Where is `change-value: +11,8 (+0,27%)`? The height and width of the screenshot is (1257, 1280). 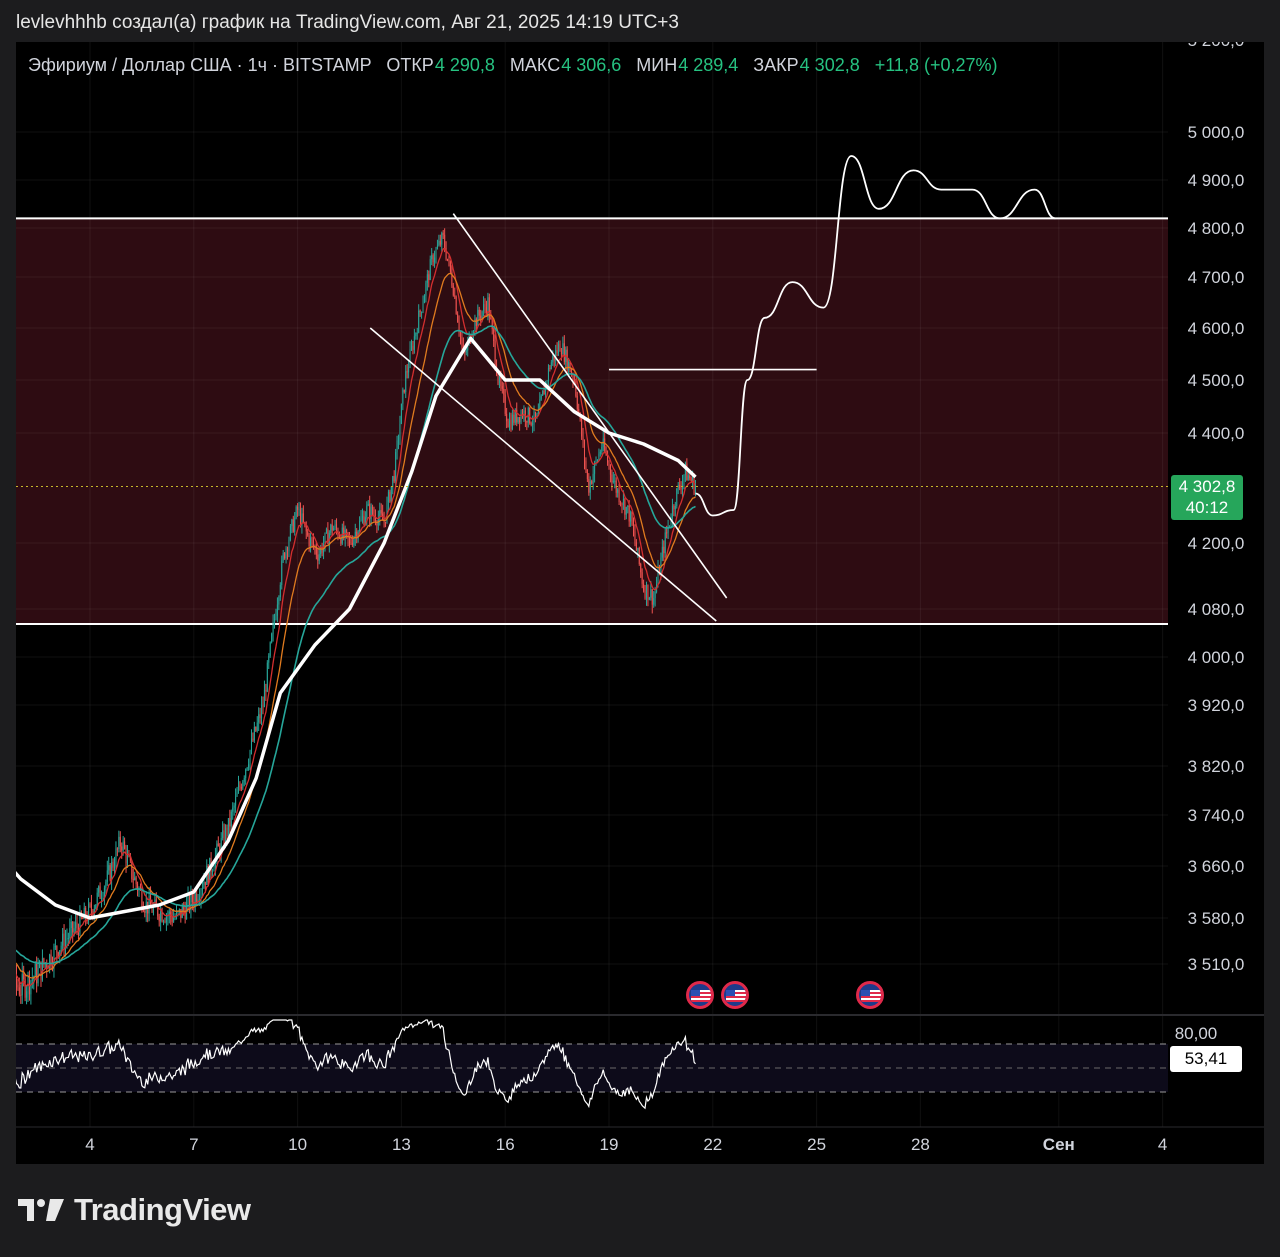 change-value: +11,8 (+0,27%) is located at coordinates (936, 65).